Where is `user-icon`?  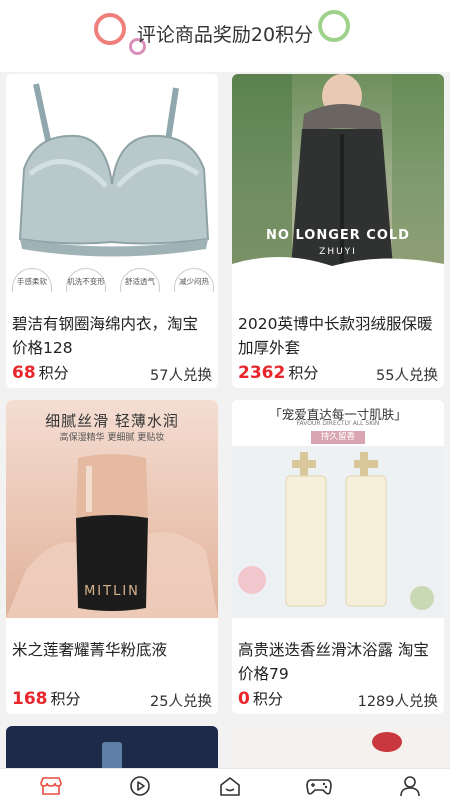
user-icon is located at coordinates (410, 786).